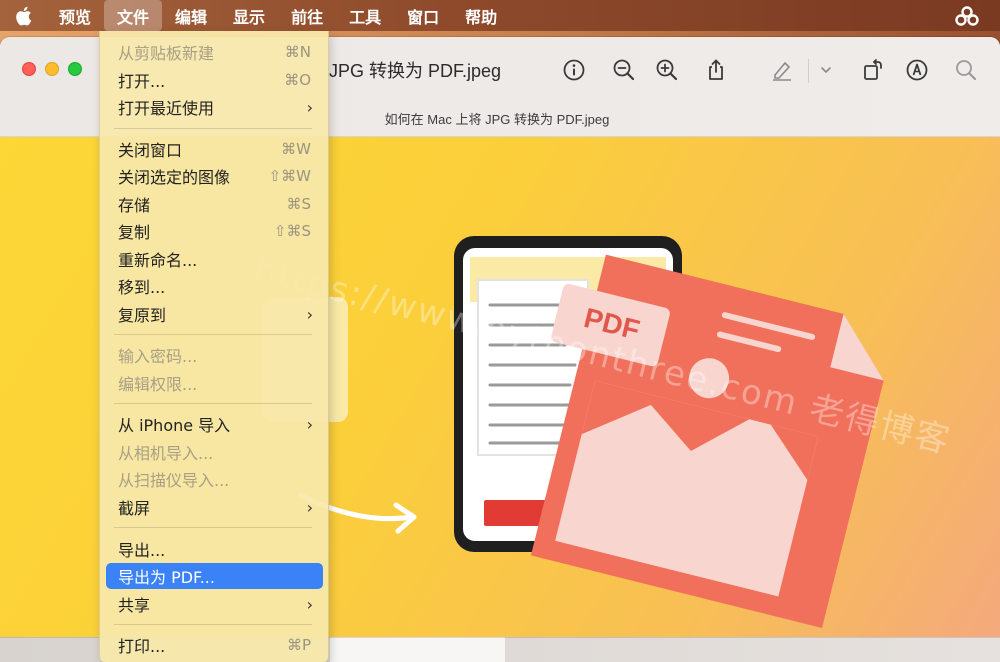  Describe the element at coordinates (134, 605) in the screenshot. I see `menu-item-label: 共享` at that location.